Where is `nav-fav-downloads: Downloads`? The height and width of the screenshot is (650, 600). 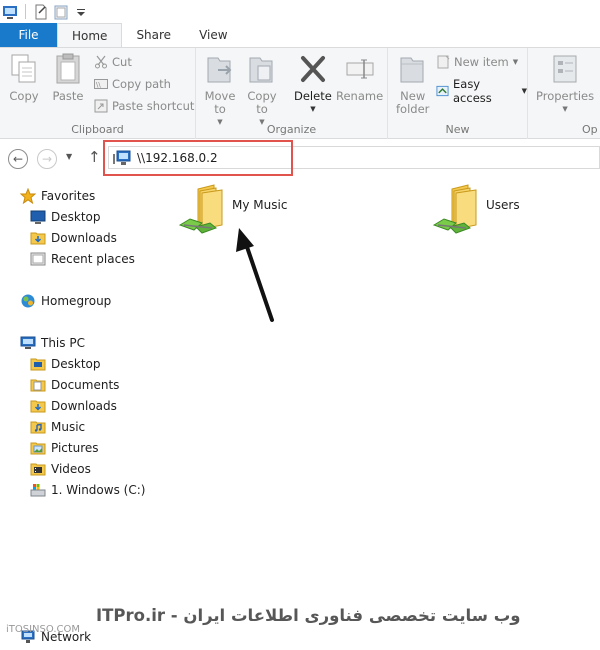 nav-fav-downloads: Downloads is located at coordinates (73, 238).